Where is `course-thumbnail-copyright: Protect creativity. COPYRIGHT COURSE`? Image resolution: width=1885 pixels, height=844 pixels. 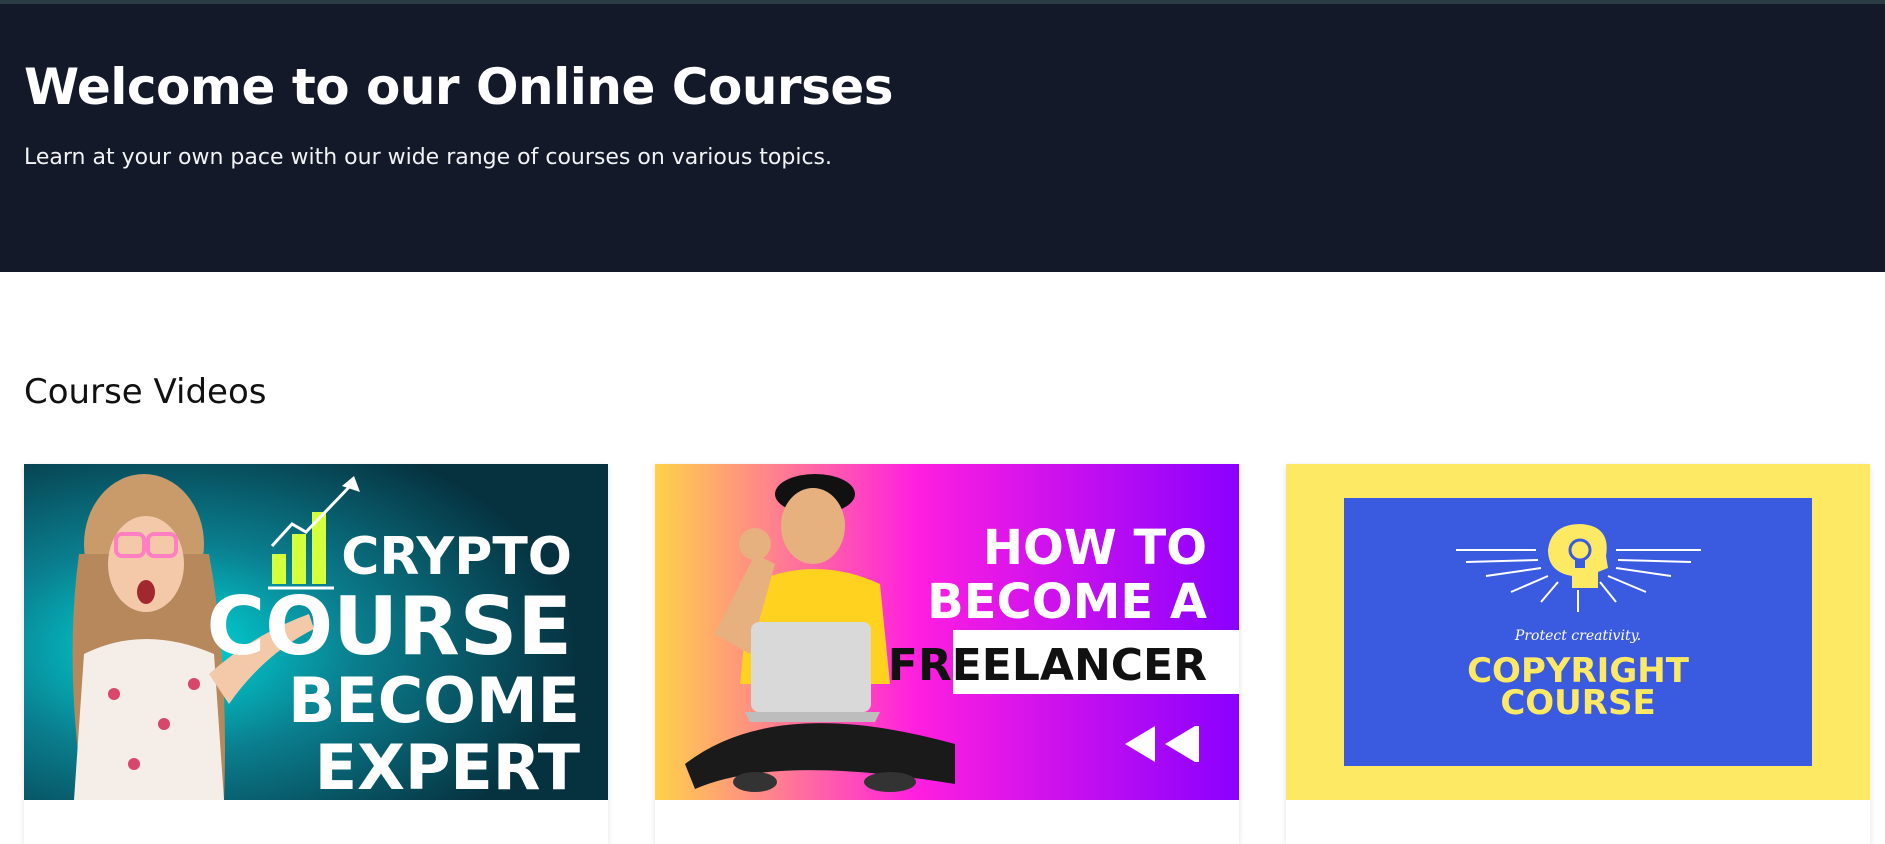
course-thumbnail-copyright: Protect creativity. COPYRIGHT COURSE is located at coordinates (1578, 632).